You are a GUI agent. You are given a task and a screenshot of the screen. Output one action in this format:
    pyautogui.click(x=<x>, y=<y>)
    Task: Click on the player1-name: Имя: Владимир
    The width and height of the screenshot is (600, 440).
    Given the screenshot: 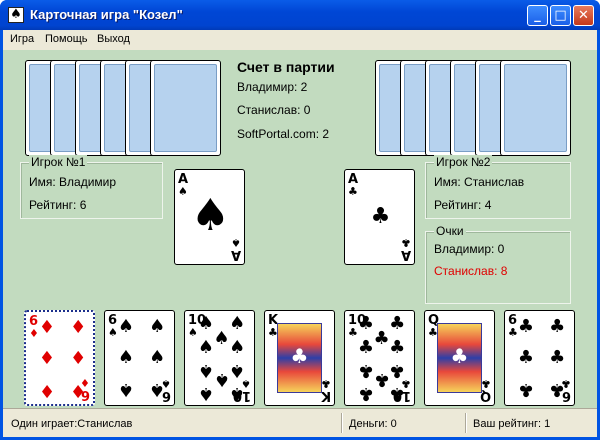 What is the action you would take?
    pyautogui.click(x=73, y=182)
    